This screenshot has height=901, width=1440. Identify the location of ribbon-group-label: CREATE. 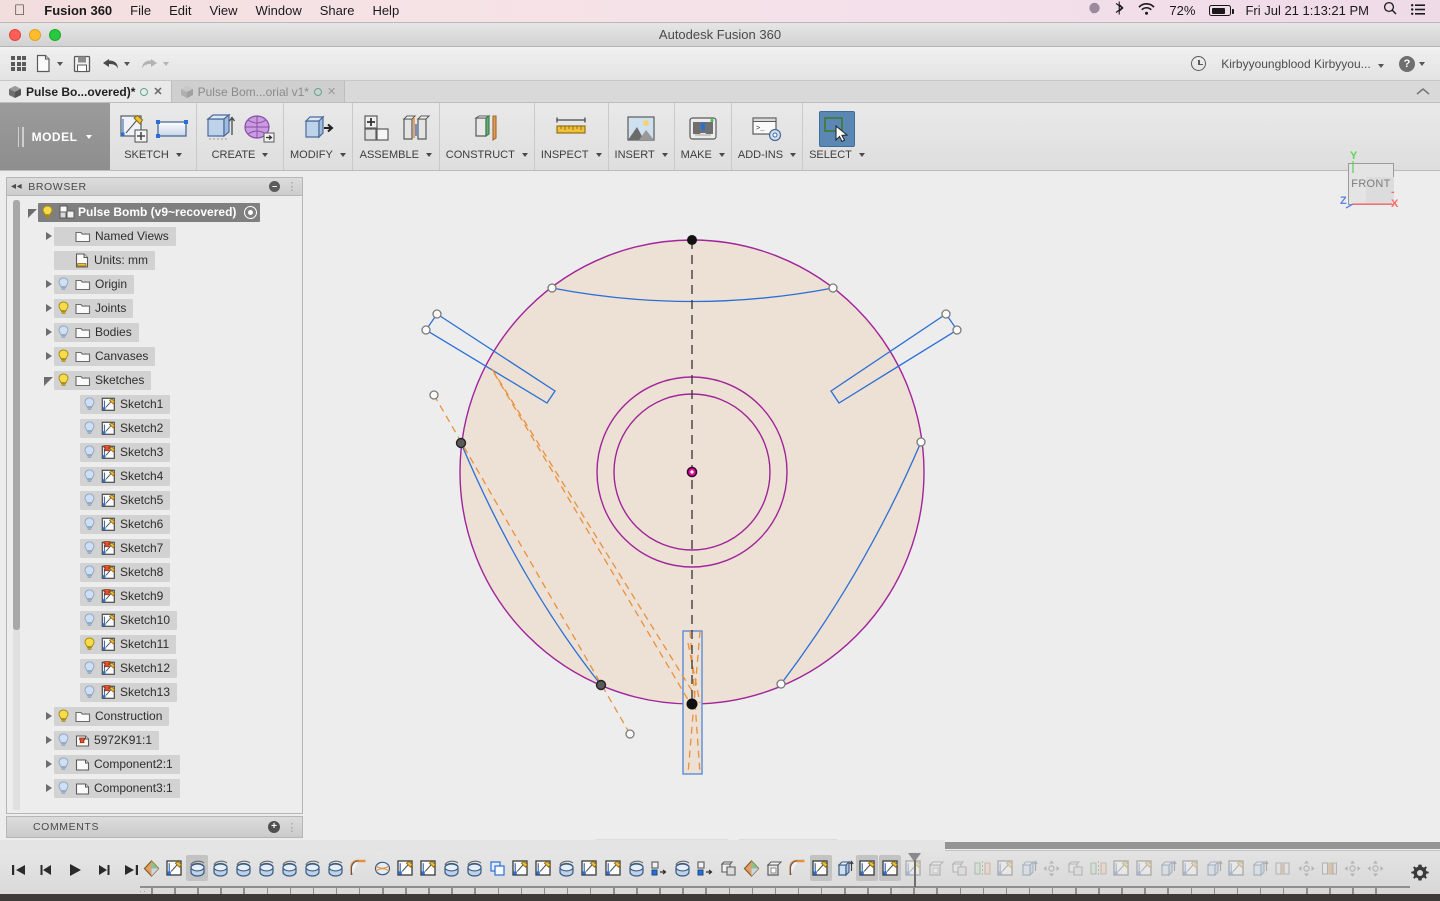
(240, 155).